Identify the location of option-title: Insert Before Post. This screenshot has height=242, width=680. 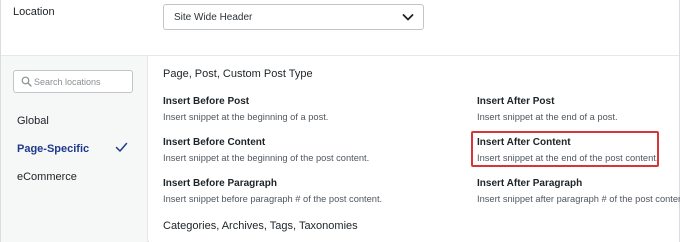
(206, 101).